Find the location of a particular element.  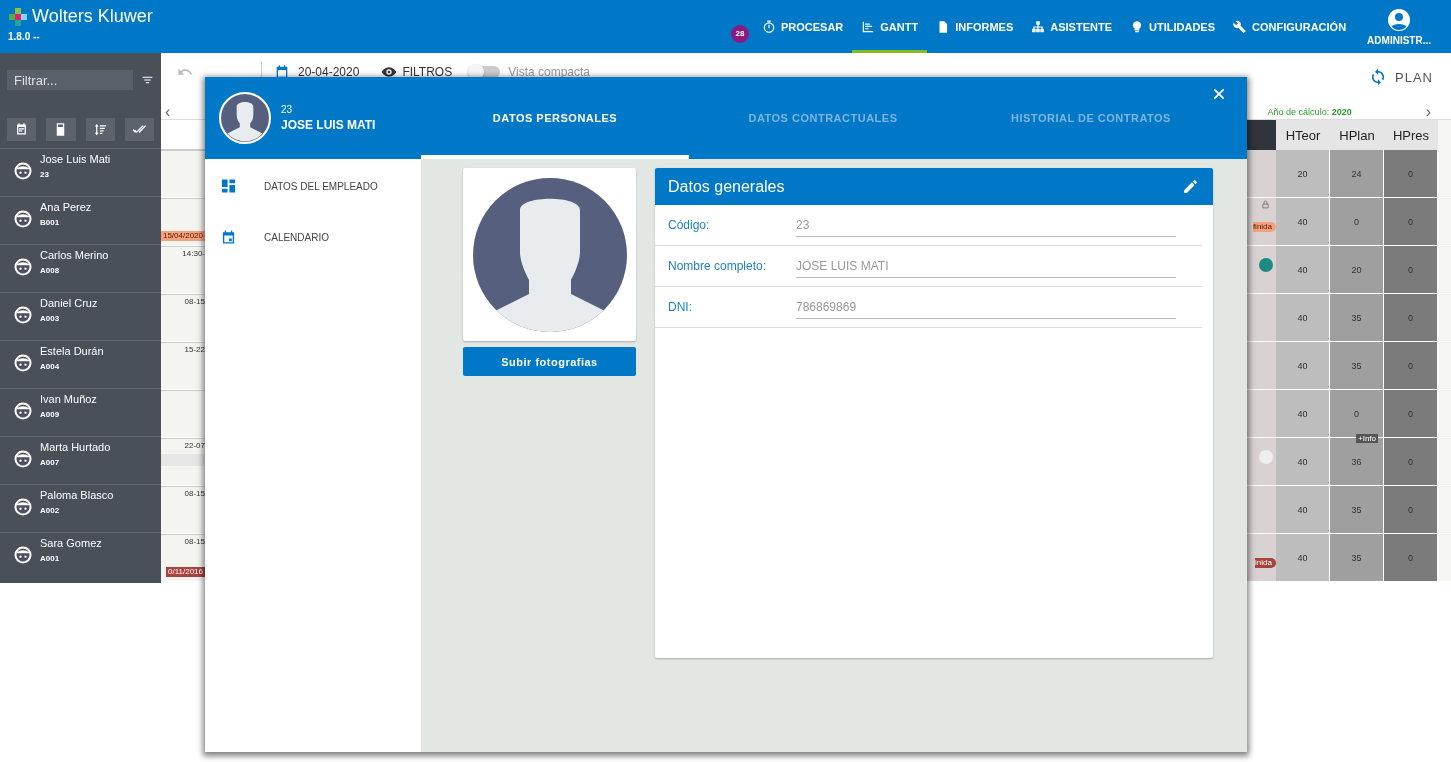

shift-time: 14:30- is located at coordinates (193, 253).